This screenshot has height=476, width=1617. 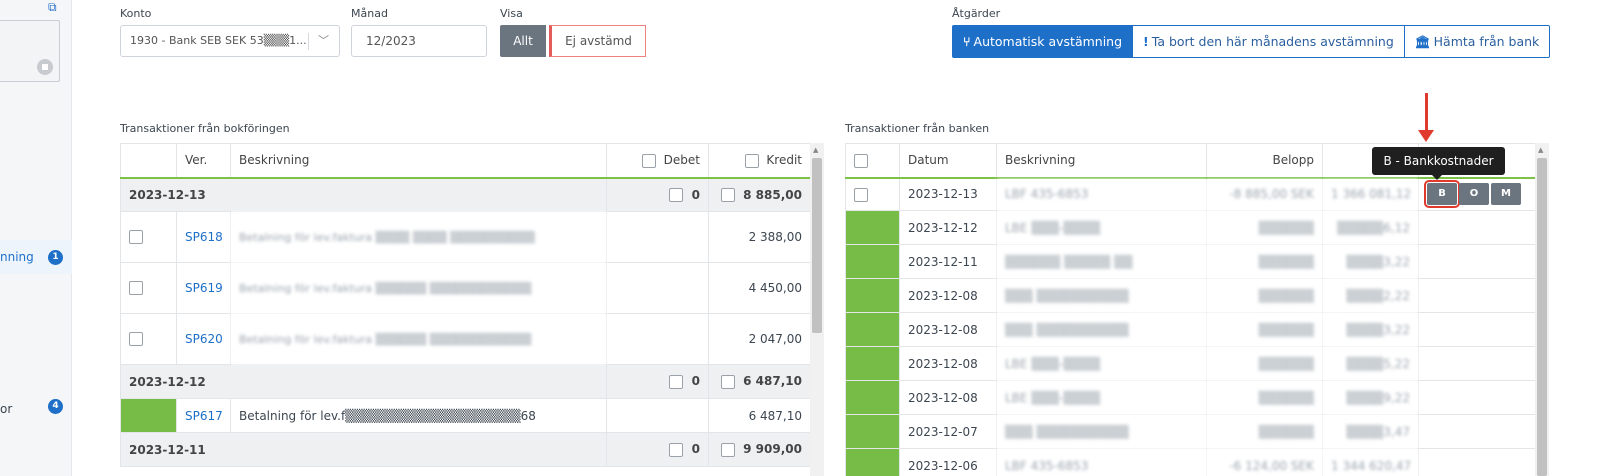 I want to click on stop-icon, so click(x=45, y=67).